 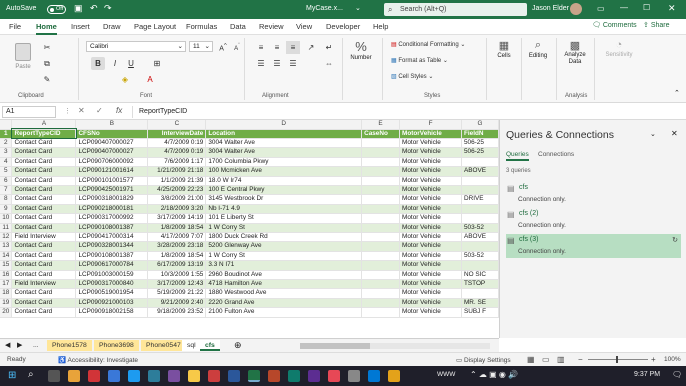 What do you see at coordinates (112, 171) in the screenshot?
I see `cell: LCP090121001614` at bounding box center [112, 171].